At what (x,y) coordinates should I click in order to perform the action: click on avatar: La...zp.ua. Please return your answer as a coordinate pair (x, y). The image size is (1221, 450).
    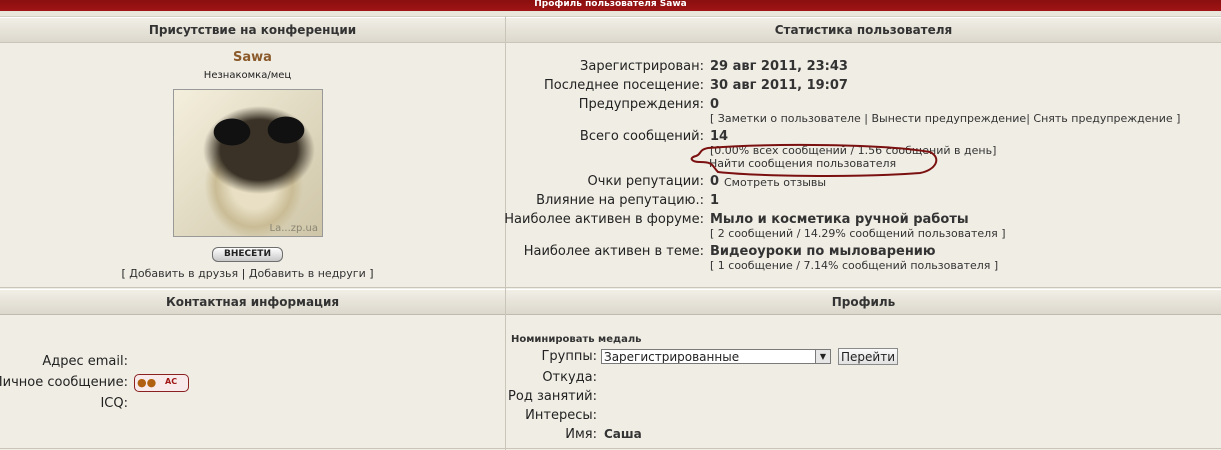
    Looking at the image, I should click on (248, 163).